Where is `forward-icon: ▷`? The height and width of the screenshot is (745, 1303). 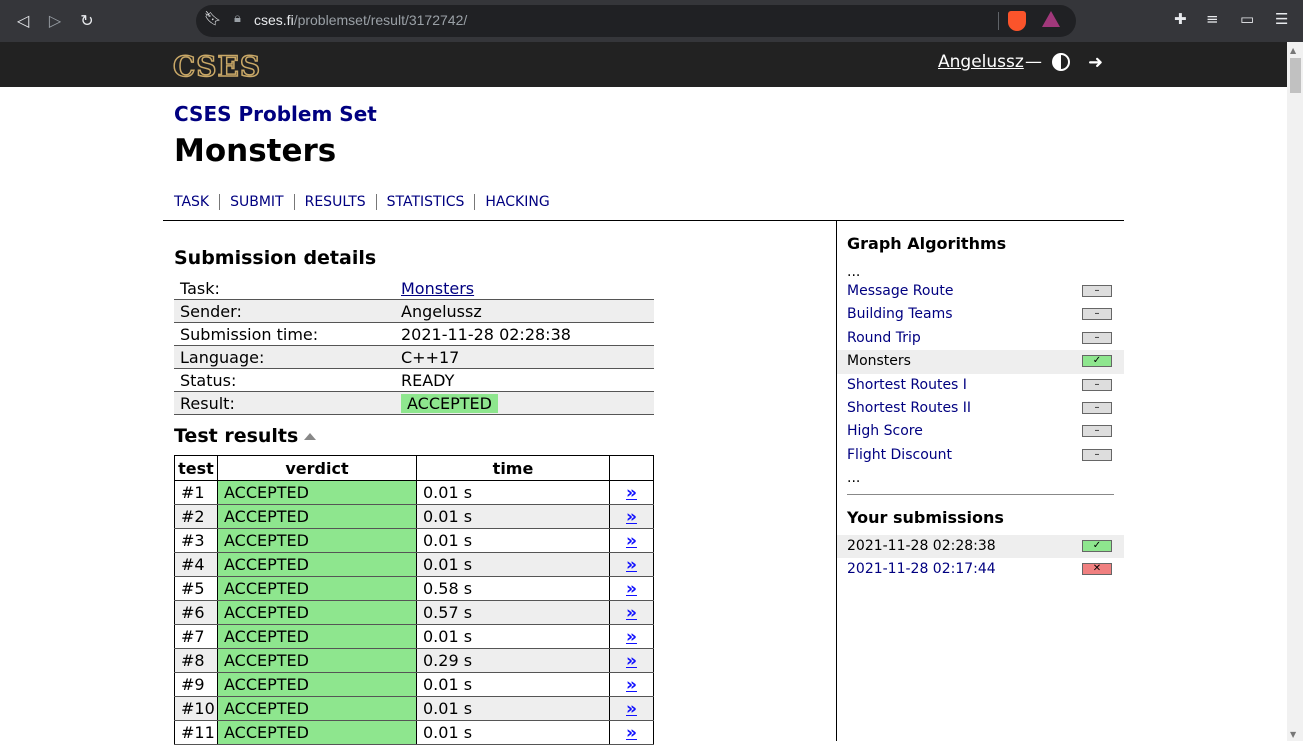
forward-icon: ▷ is located at coordinates (55, 21).